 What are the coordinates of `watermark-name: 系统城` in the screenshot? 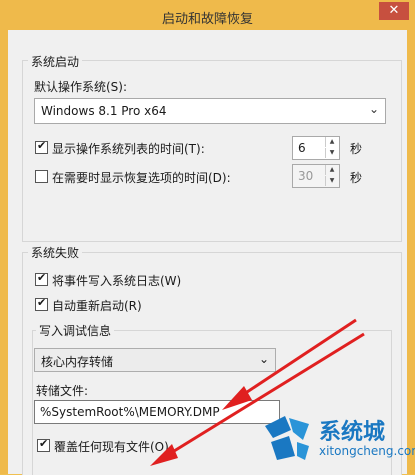 It's located at (352, 432).